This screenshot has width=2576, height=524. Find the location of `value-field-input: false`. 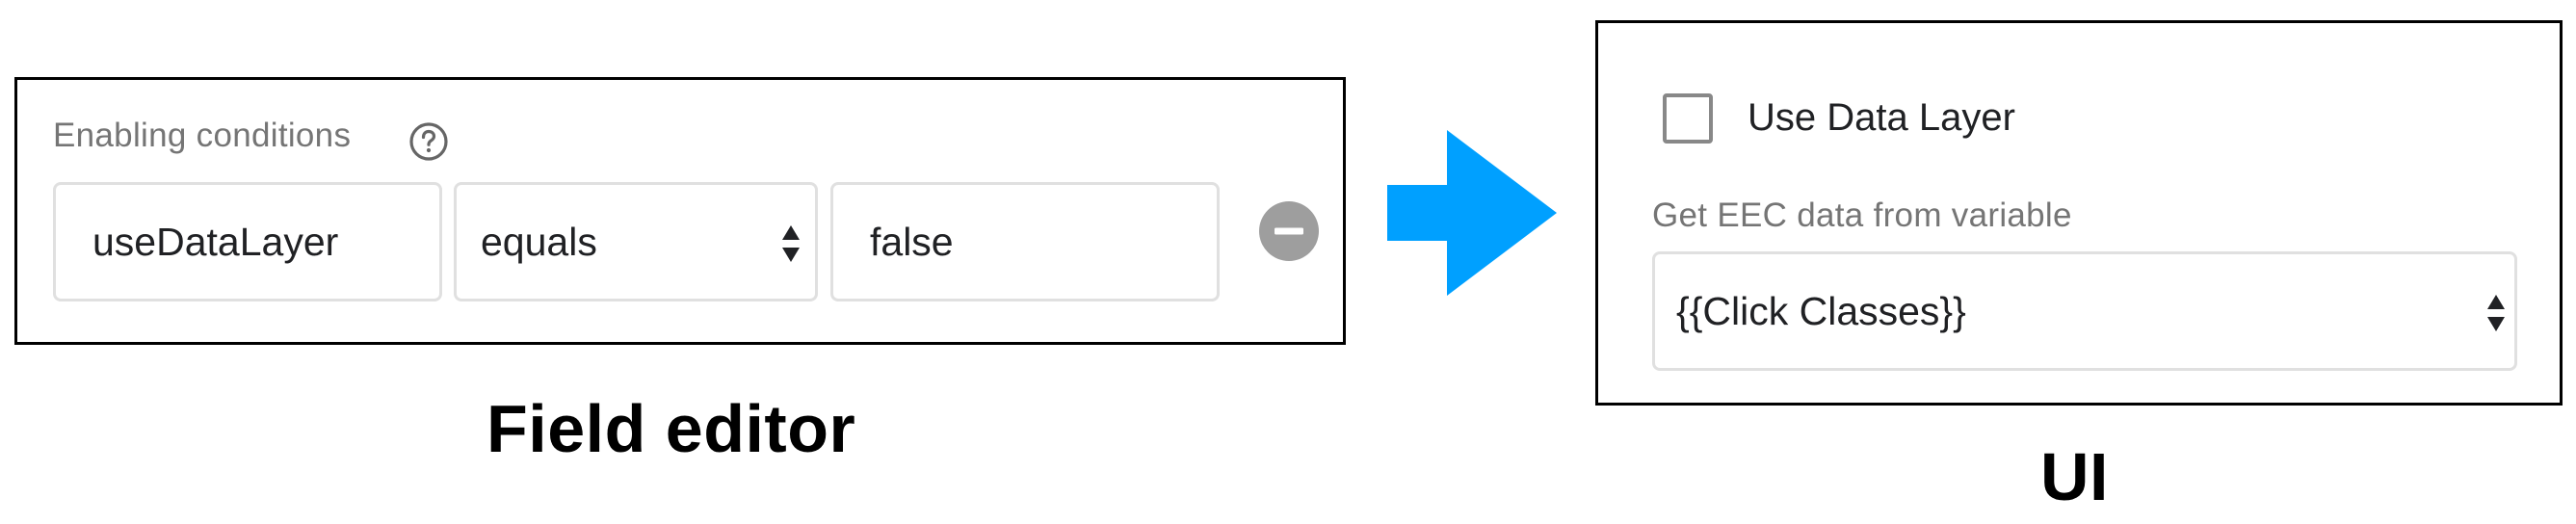

value-field-input: false is located at coordinates (1025, 241).